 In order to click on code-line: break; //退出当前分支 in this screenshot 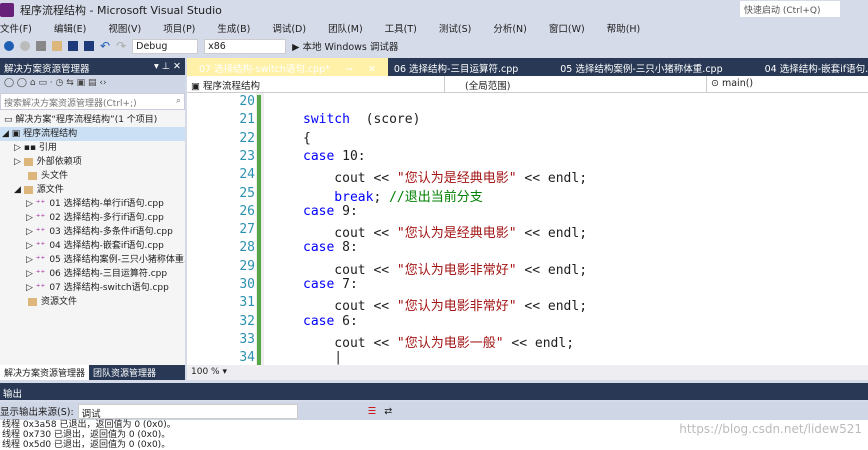, I will do `click(392, 195)`.